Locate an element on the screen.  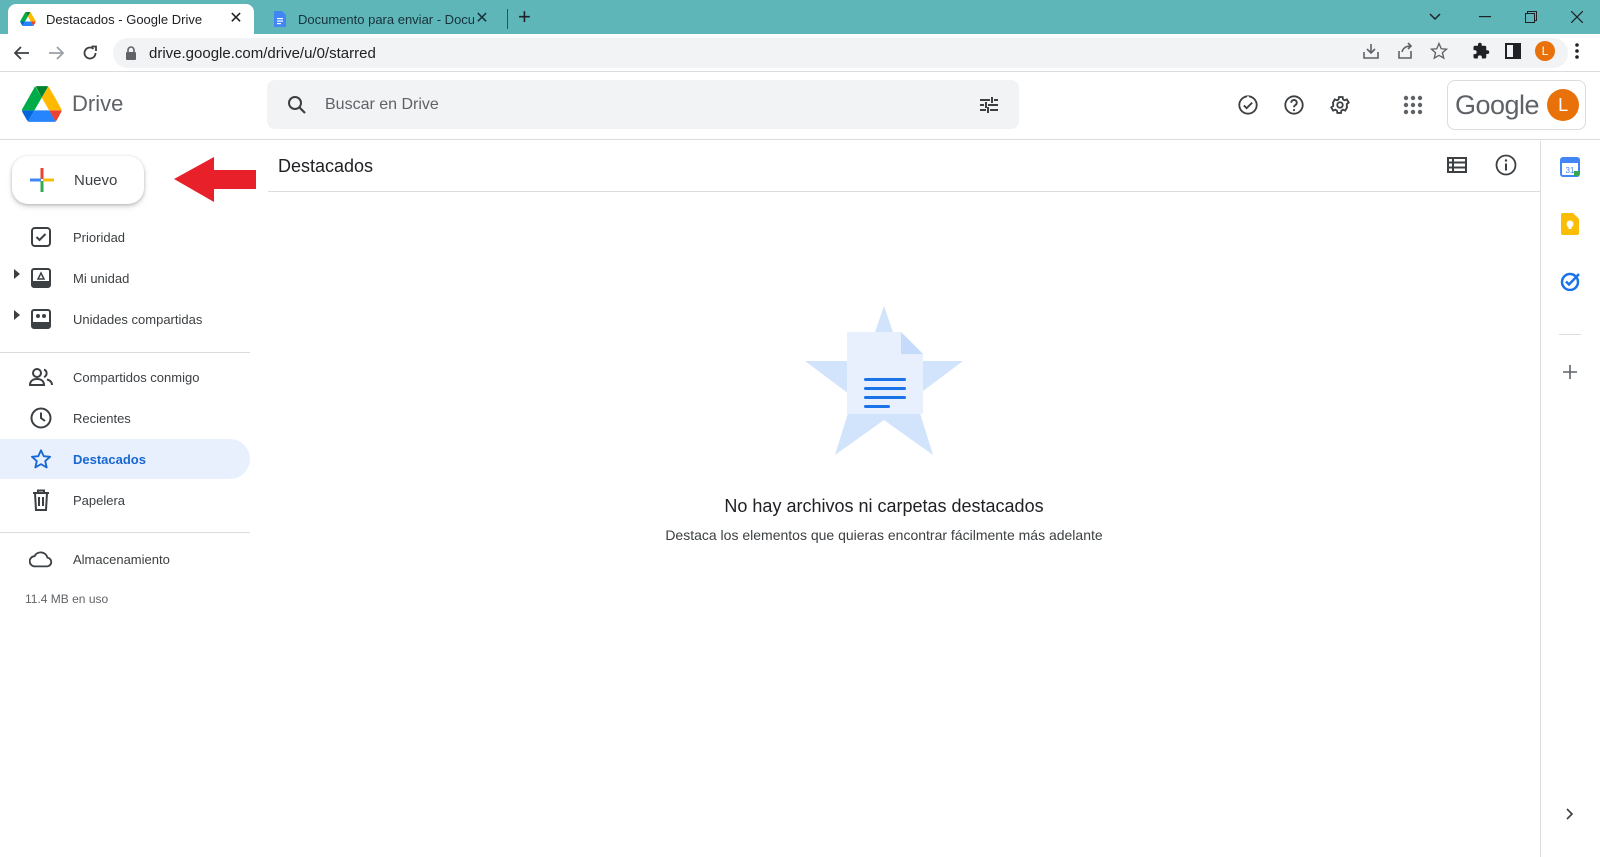
cloud-icon is located at coordinates (41, 559).